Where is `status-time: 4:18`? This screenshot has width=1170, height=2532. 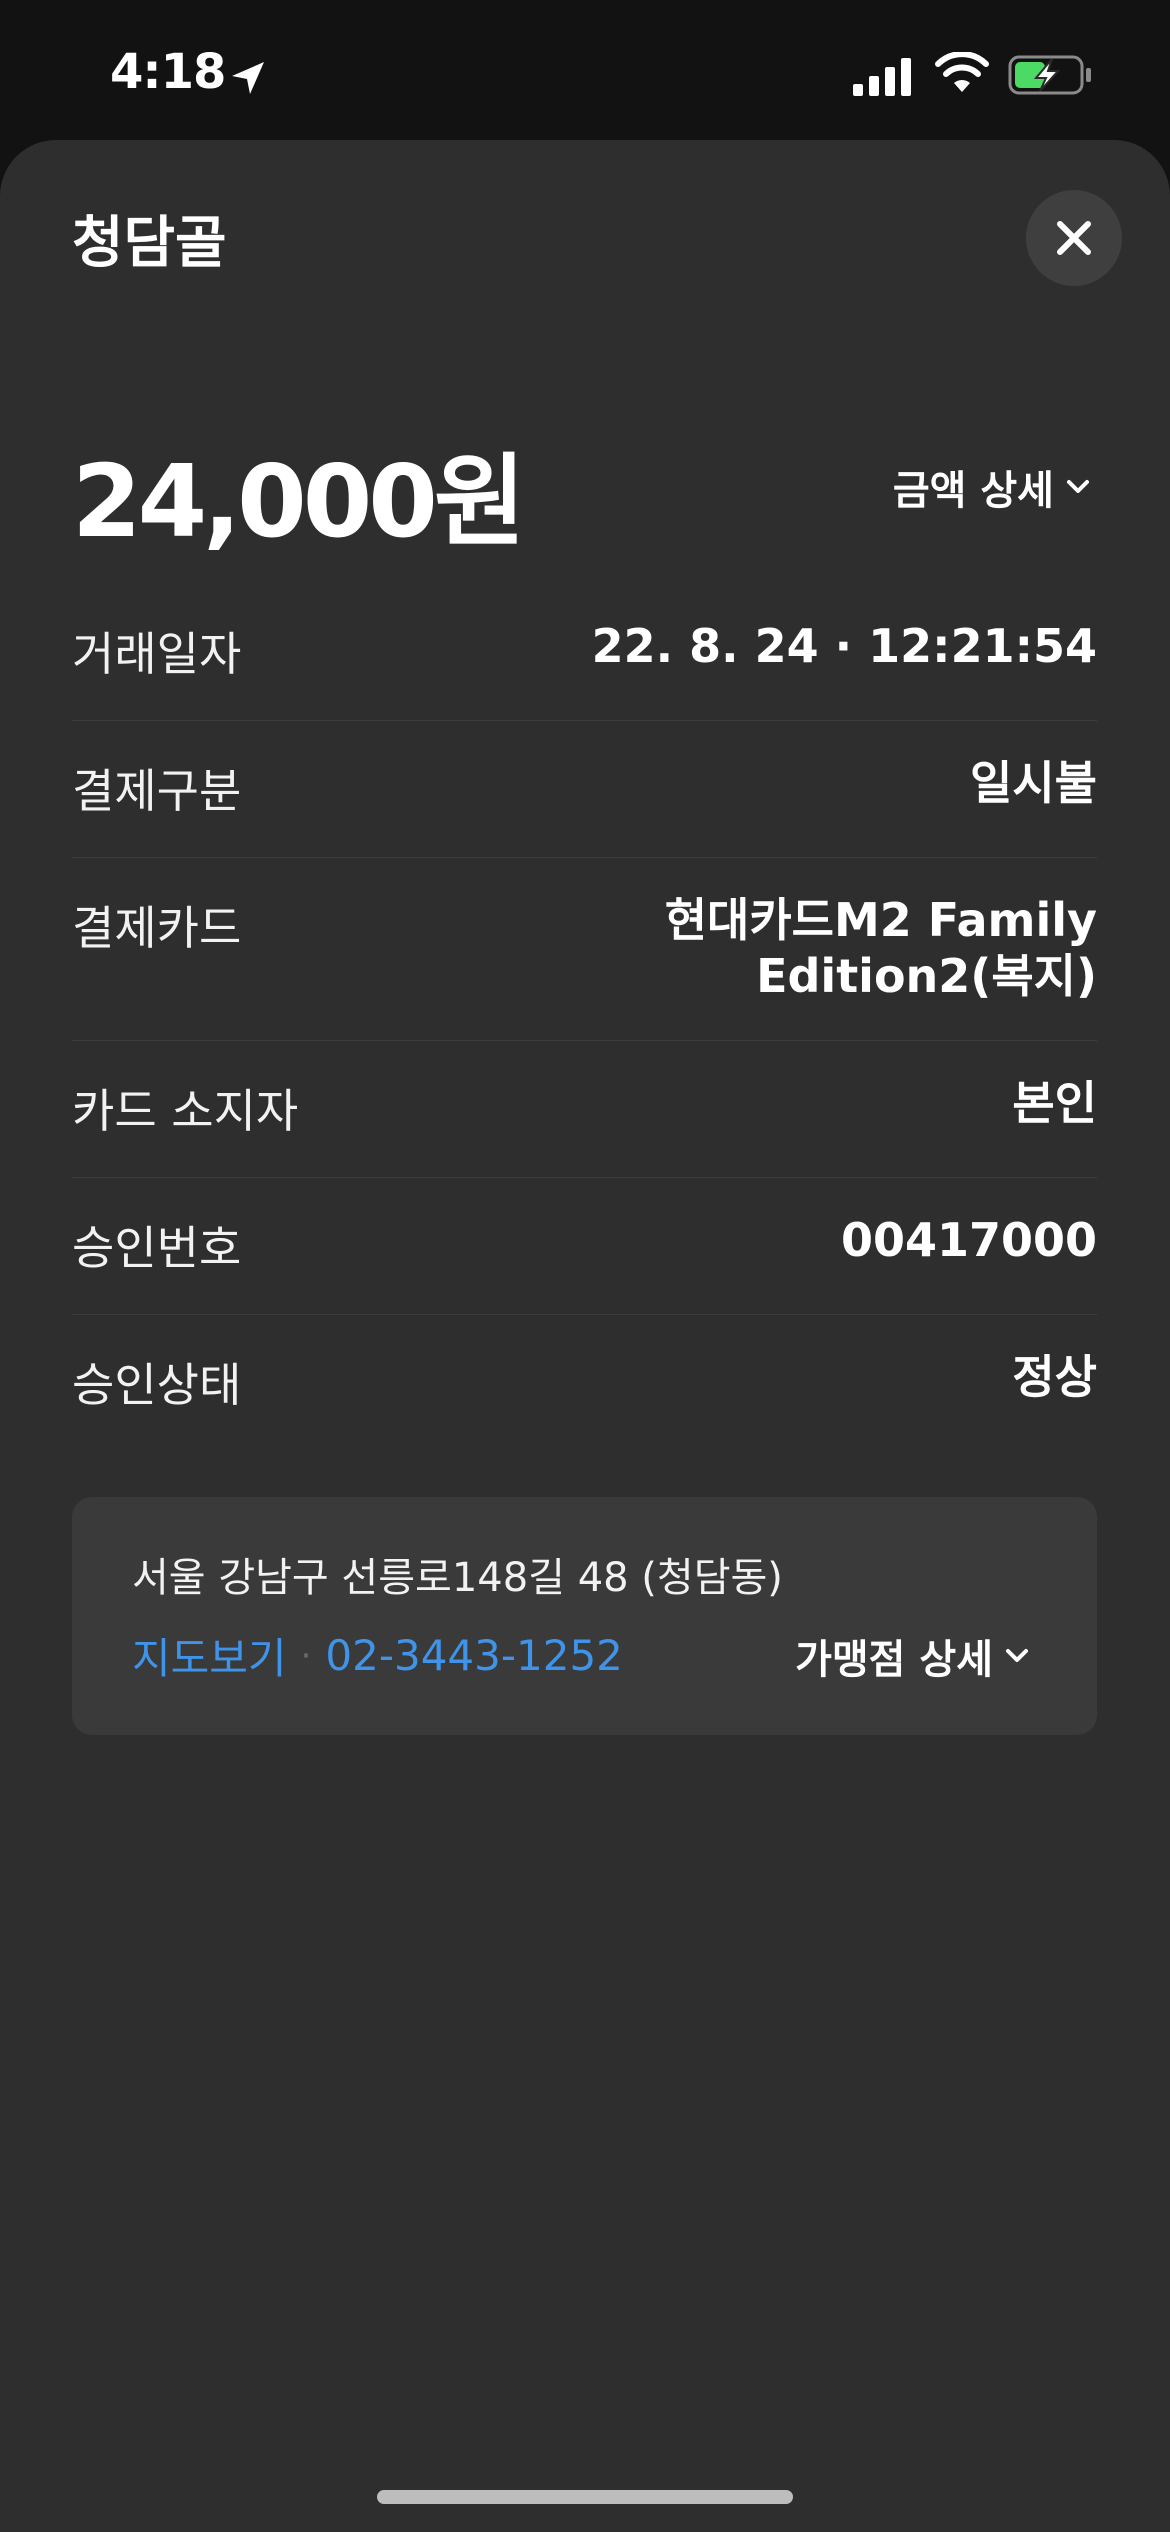 status-time: 4:18 is located at coordinates (168, 72).